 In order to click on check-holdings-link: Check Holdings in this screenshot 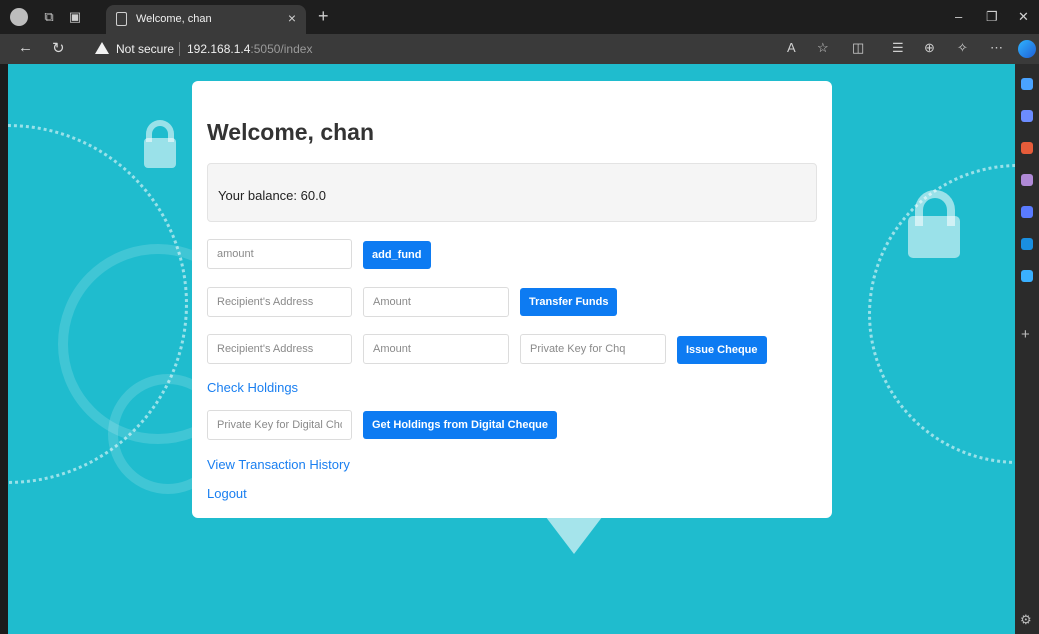, I will do `click(252, 387)`.